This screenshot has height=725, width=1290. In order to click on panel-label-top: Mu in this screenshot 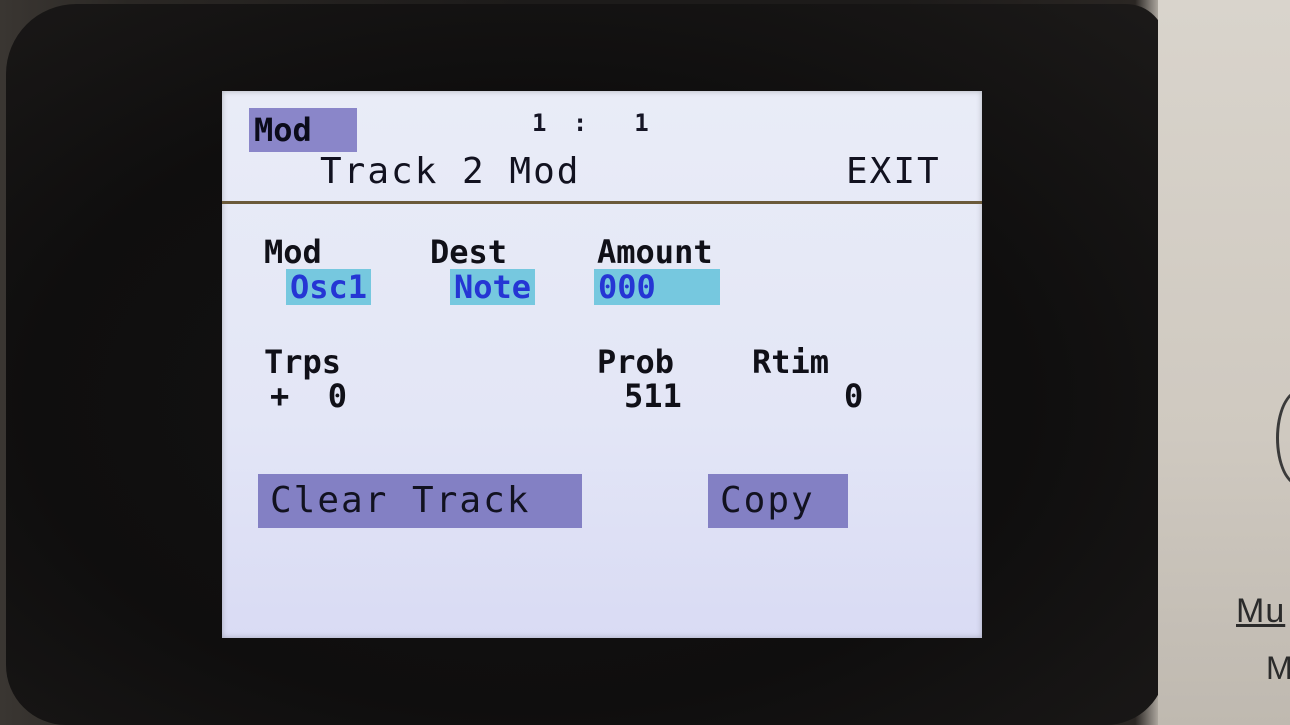, I will do `click(1261, 611)`.